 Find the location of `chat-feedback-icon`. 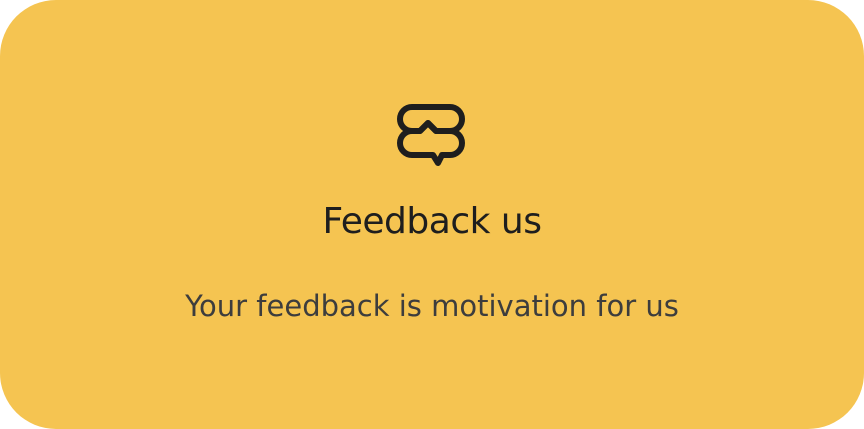

chat-feedback-icon is located at coordinates (431, 135).